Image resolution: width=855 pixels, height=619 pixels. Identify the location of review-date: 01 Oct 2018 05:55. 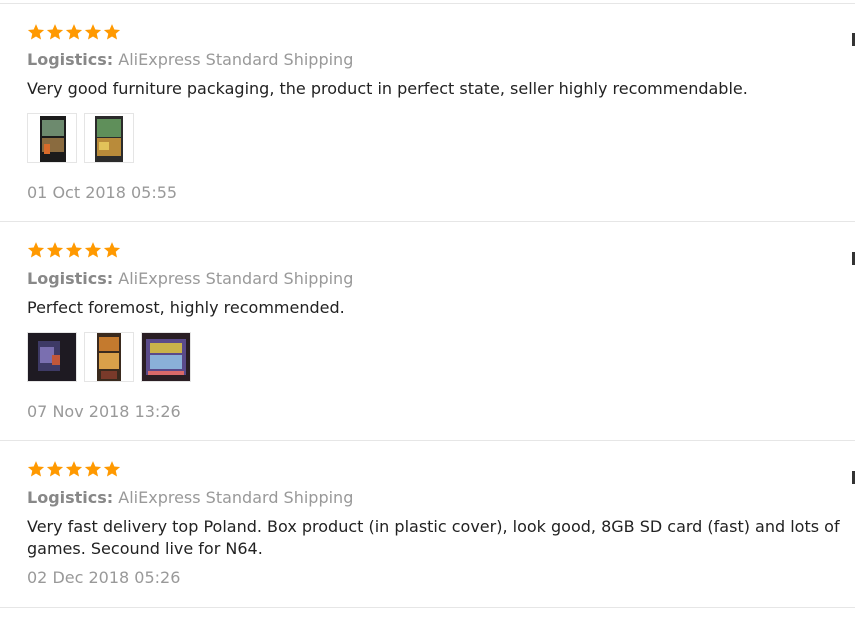
(102, 192).